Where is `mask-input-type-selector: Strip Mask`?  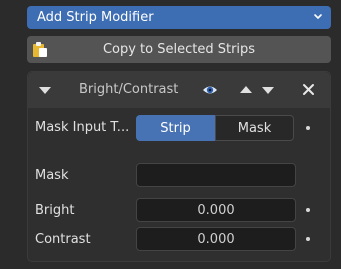
mask-input-type-selector: Strip Mask is located at coordinates (216, 128).